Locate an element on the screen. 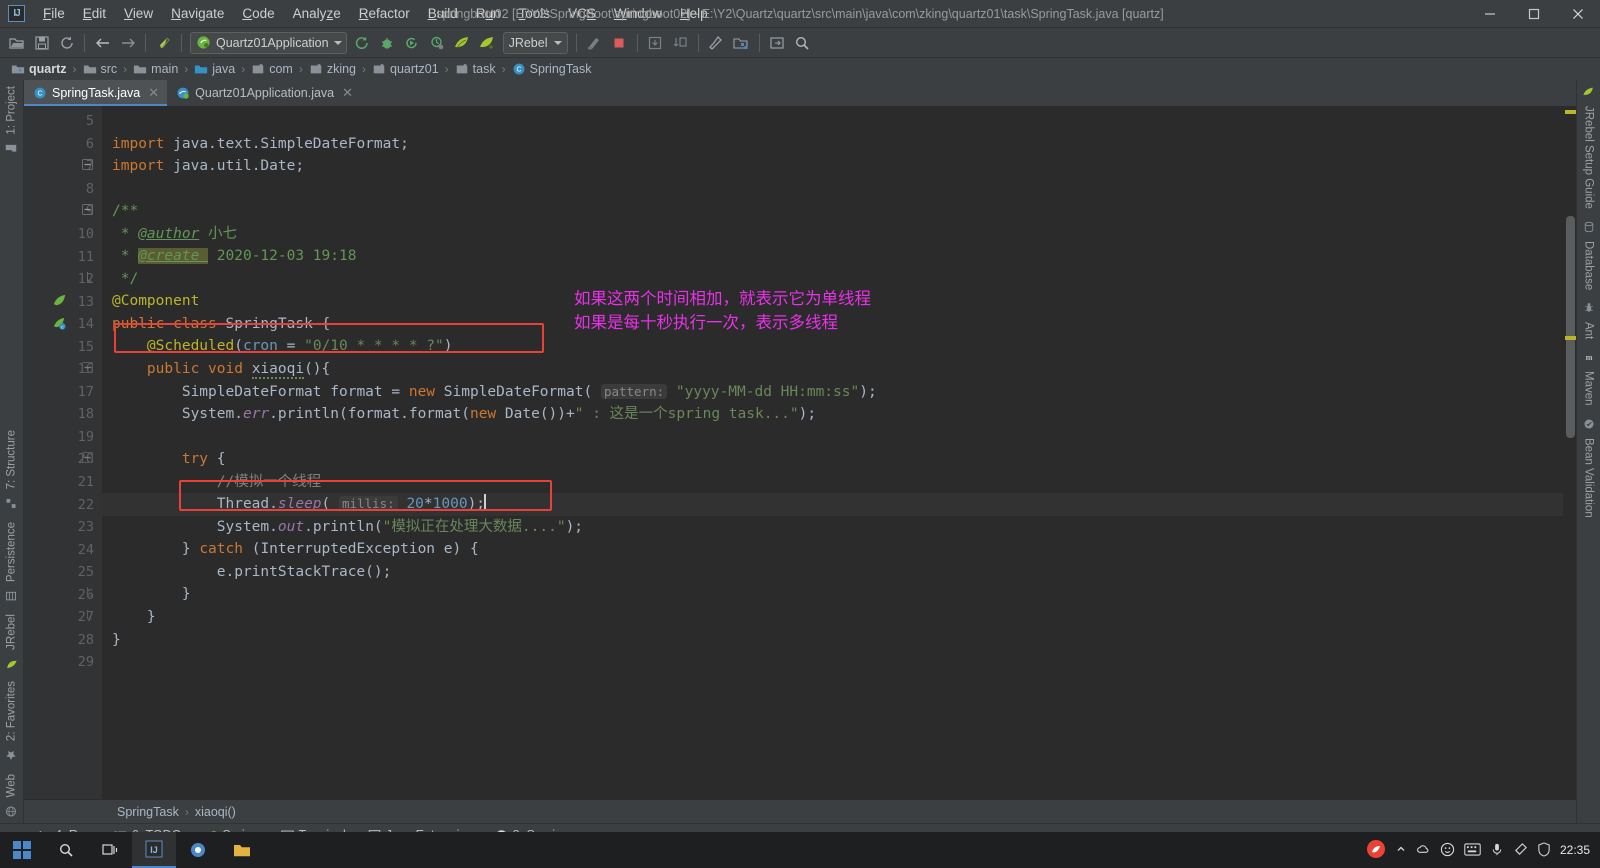 The image size is (1600, 868). sidebar-item-ant: Ant is located at coordinates (1588, 320).